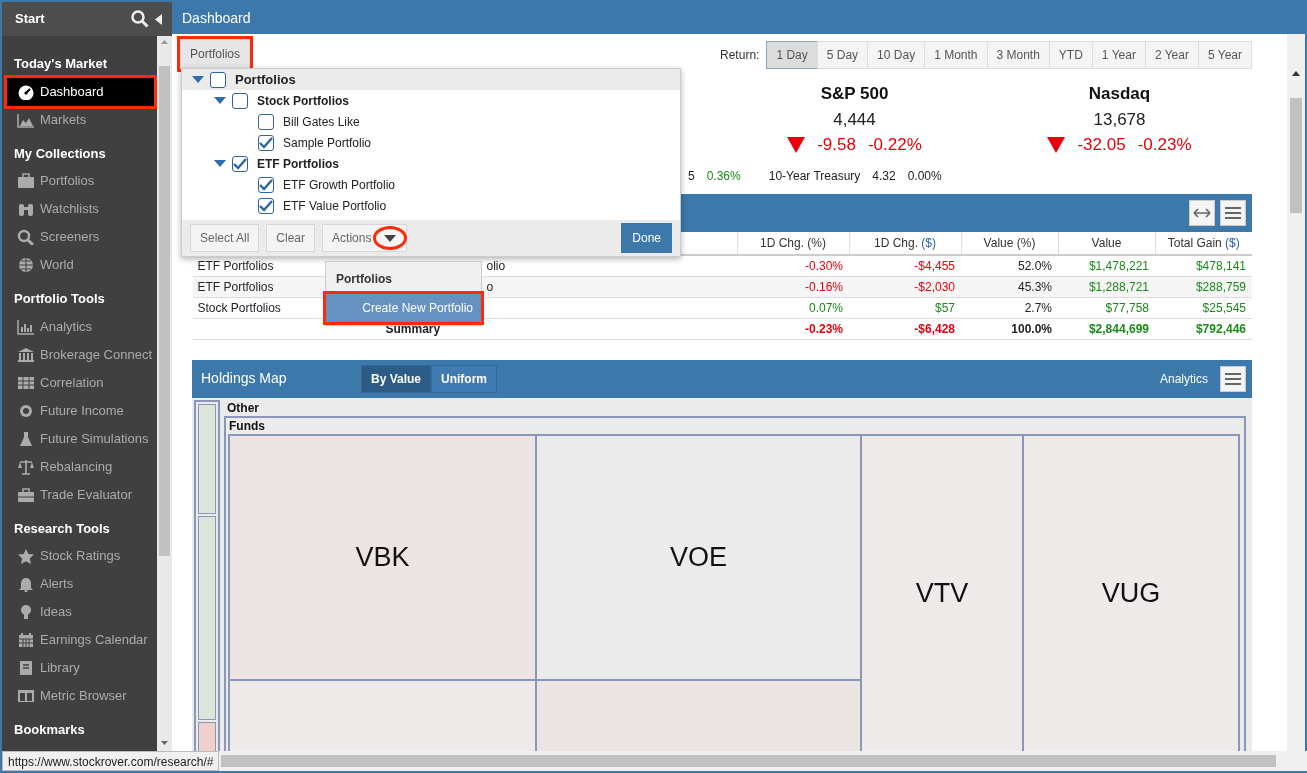  I want to click on section-heading: Research Tools, so click(62, 528).